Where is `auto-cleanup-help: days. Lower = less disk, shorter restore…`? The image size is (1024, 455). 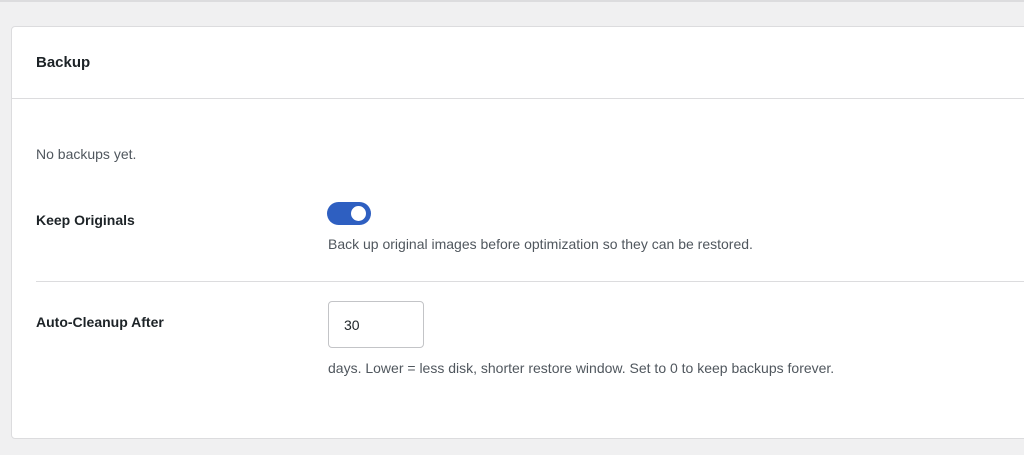
auto-cleanup-help: days. Lower = less disk, shorter restore… is located at coordinates (581, 368).